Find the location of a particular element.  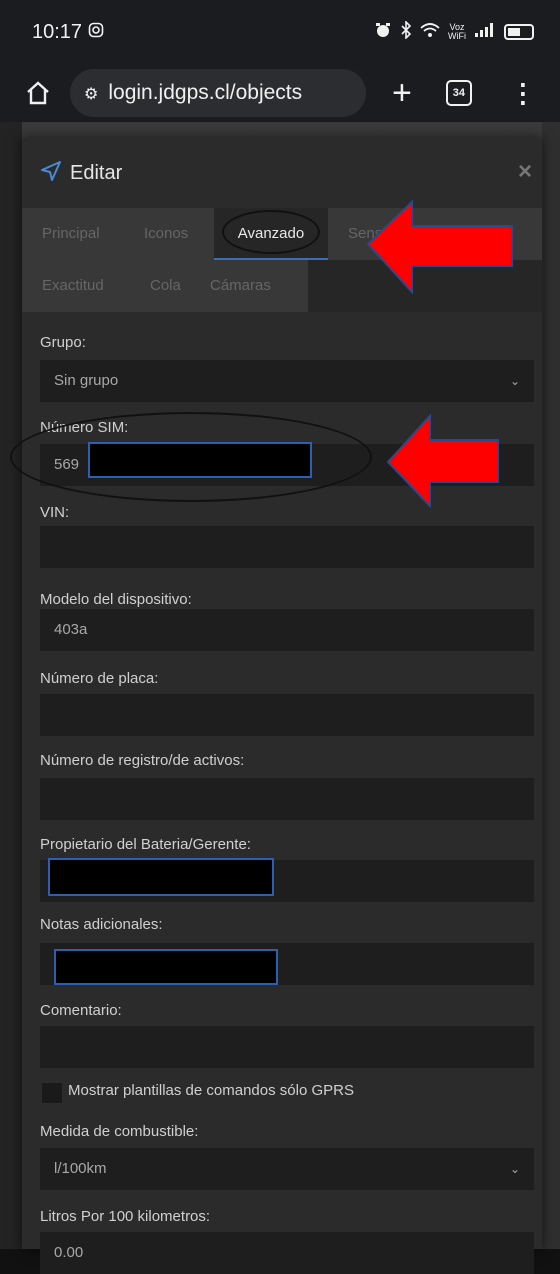

tabs-row-2: Exactitud Cola Cámaras is located at coordinates (165, 286).